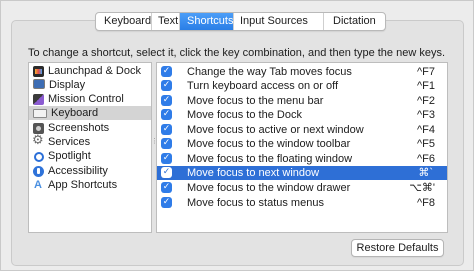  I want to click on category-item-display: Display, so click(90, 85).